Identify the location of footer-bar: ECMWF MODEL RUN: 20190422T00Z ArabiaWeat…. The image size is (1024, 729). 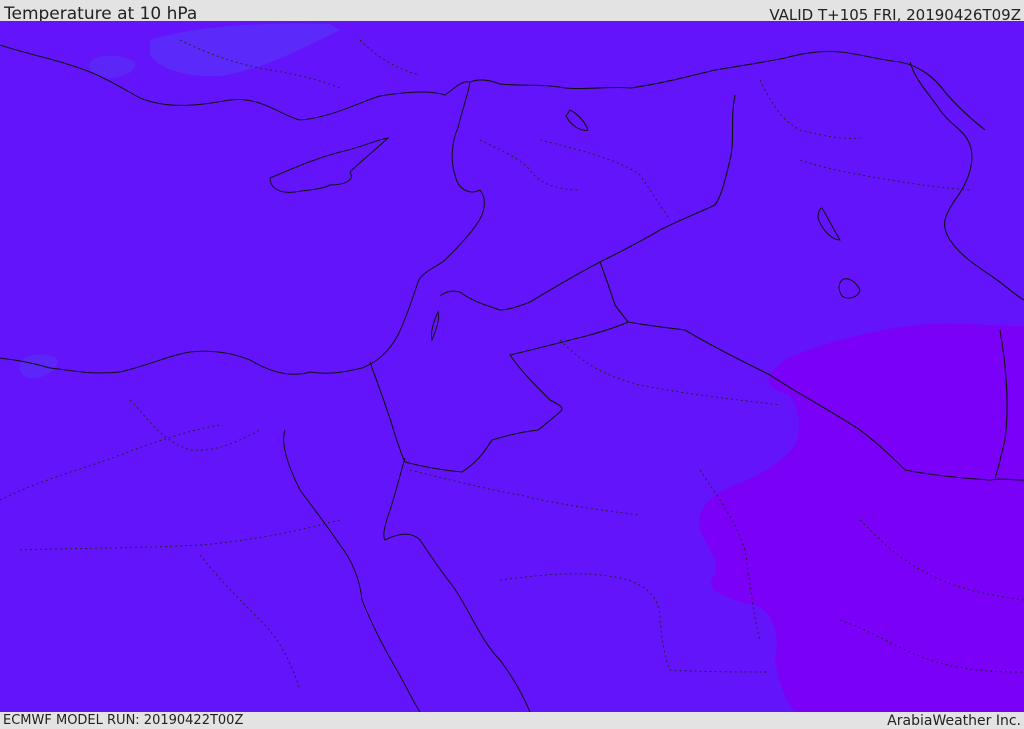
(512, 720).